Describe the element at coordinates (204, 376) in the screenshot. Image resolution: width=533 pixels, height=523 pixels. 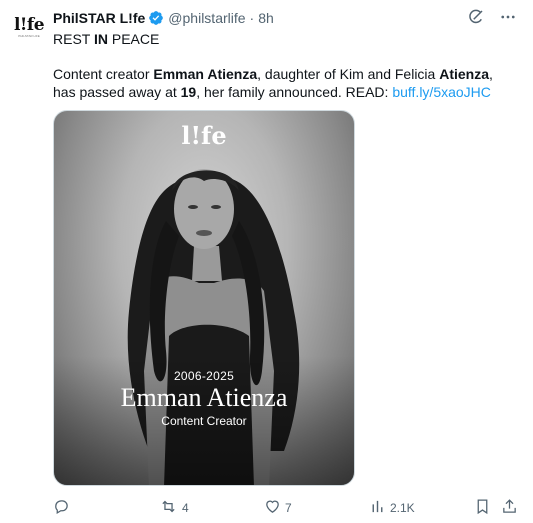
I see `media-years: 2006-2025` at that location.